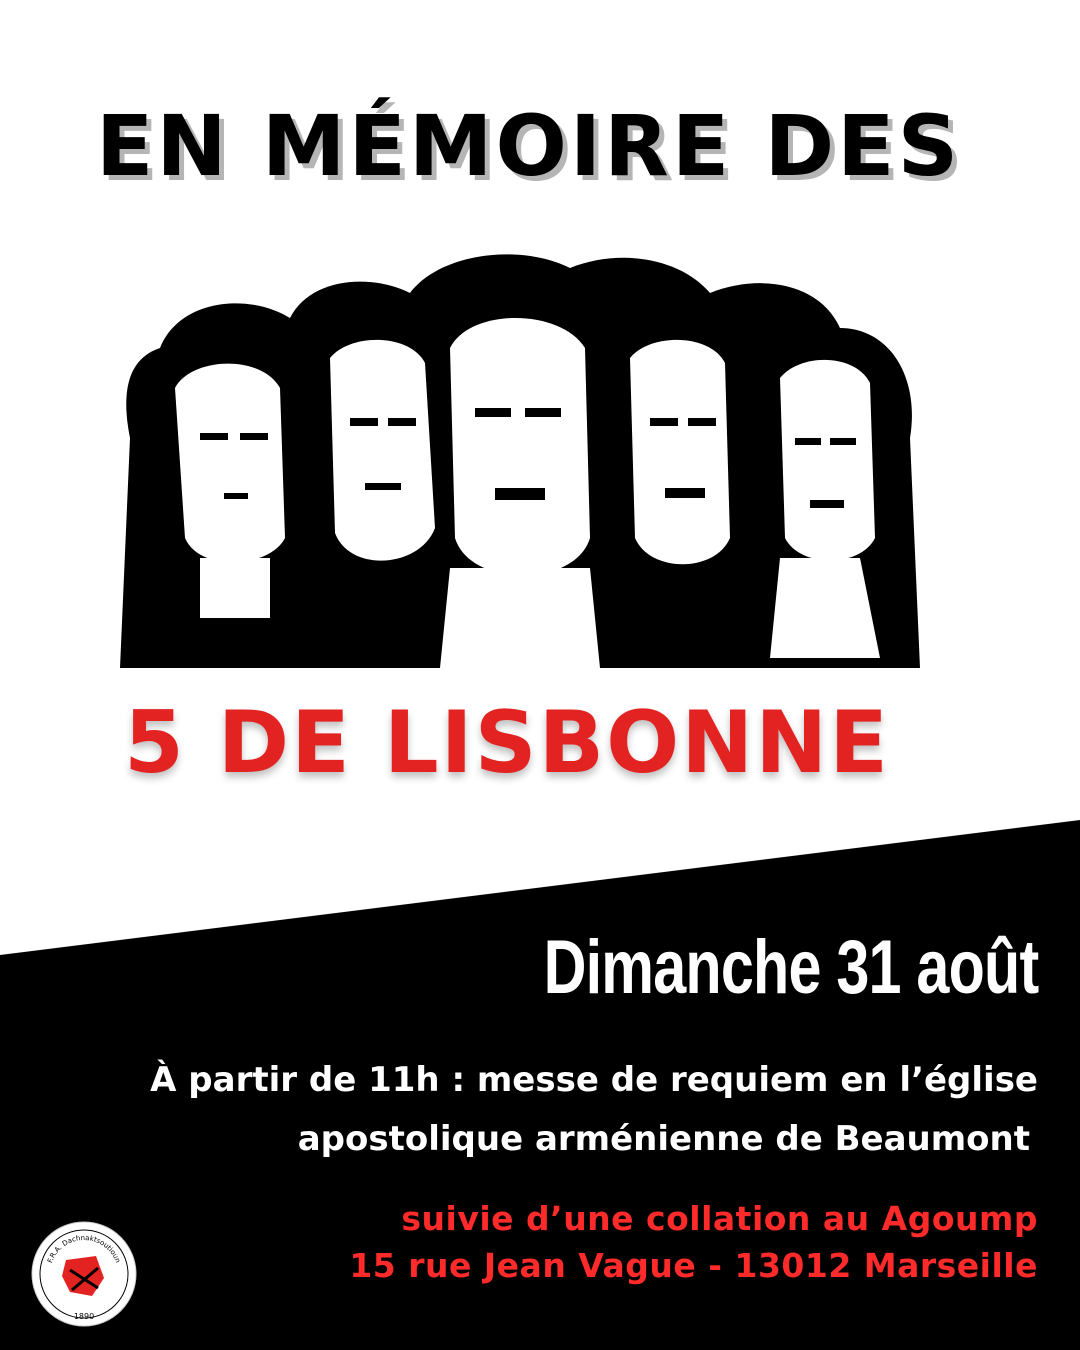 This screenshot has height=1350, width=1080. Describe the element at coordinates (663, 1139) in the screenshot. I see `mass-info-line-2: apostolique arménienne de Beaumont` at that location.